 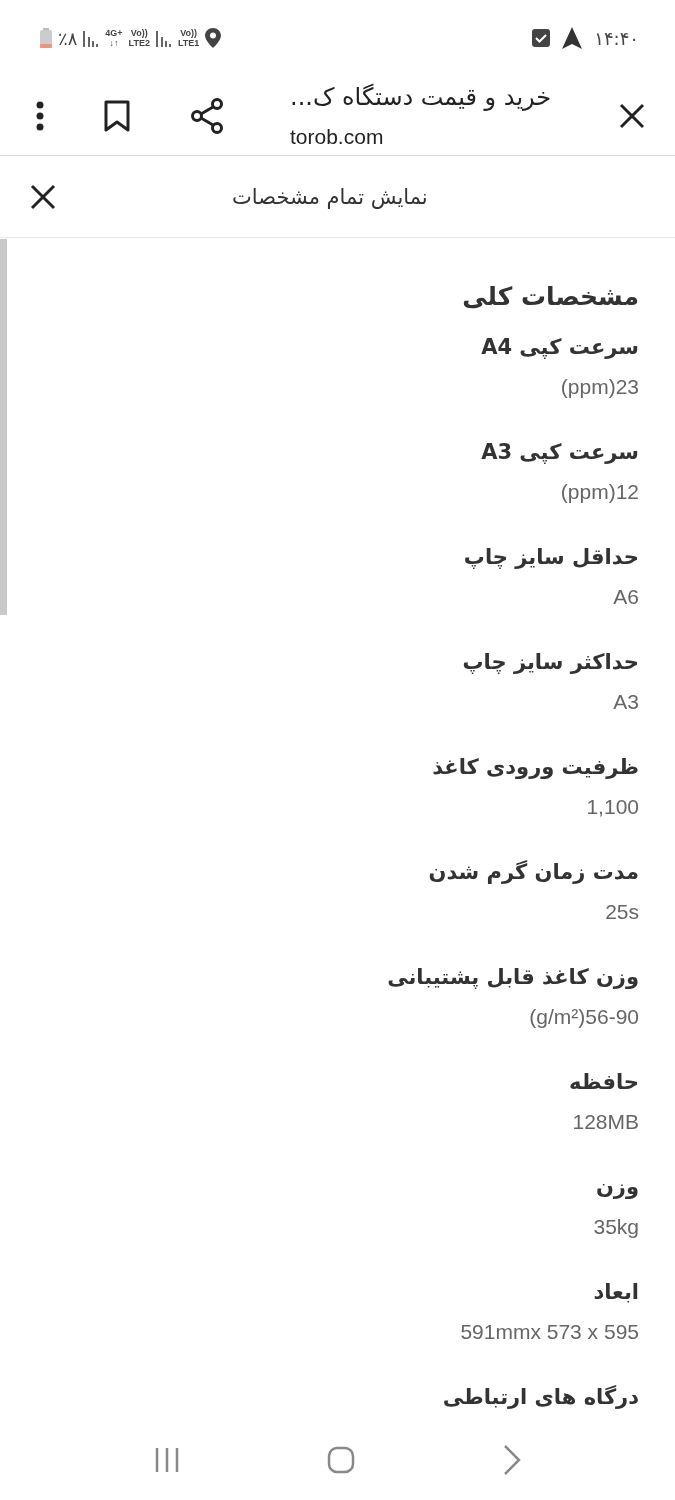 I want to click on section-title: مشخصات کلی, so click(x=550, y=296).